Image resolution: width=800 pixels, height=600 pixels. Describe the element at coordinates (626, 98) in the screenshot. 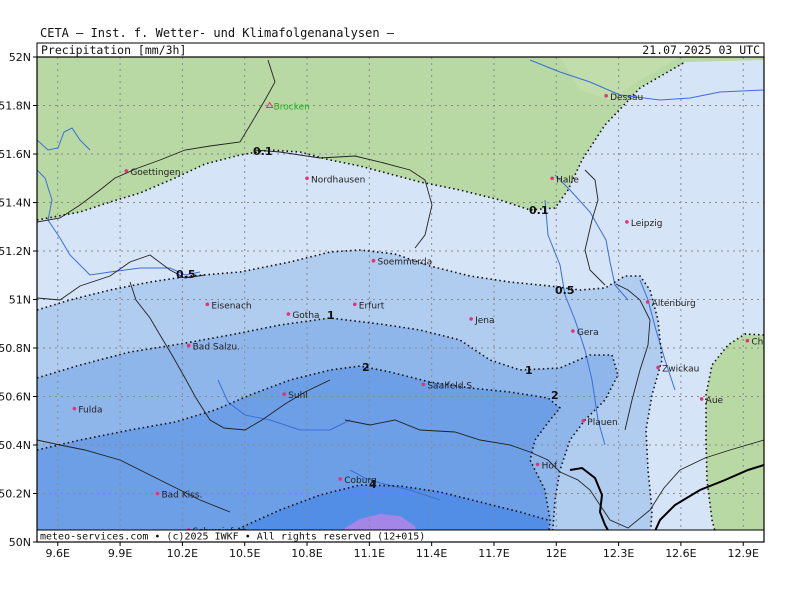

I see `city-label: Dessau` at that location.